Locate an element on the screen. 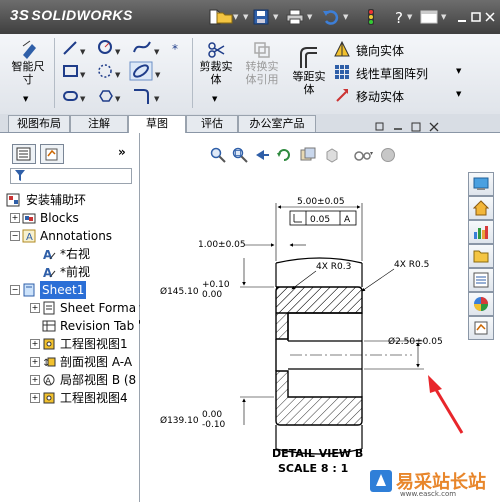 This screenshot has height=502, width=500. rectangle-icon is located at coordinates (70, 71).